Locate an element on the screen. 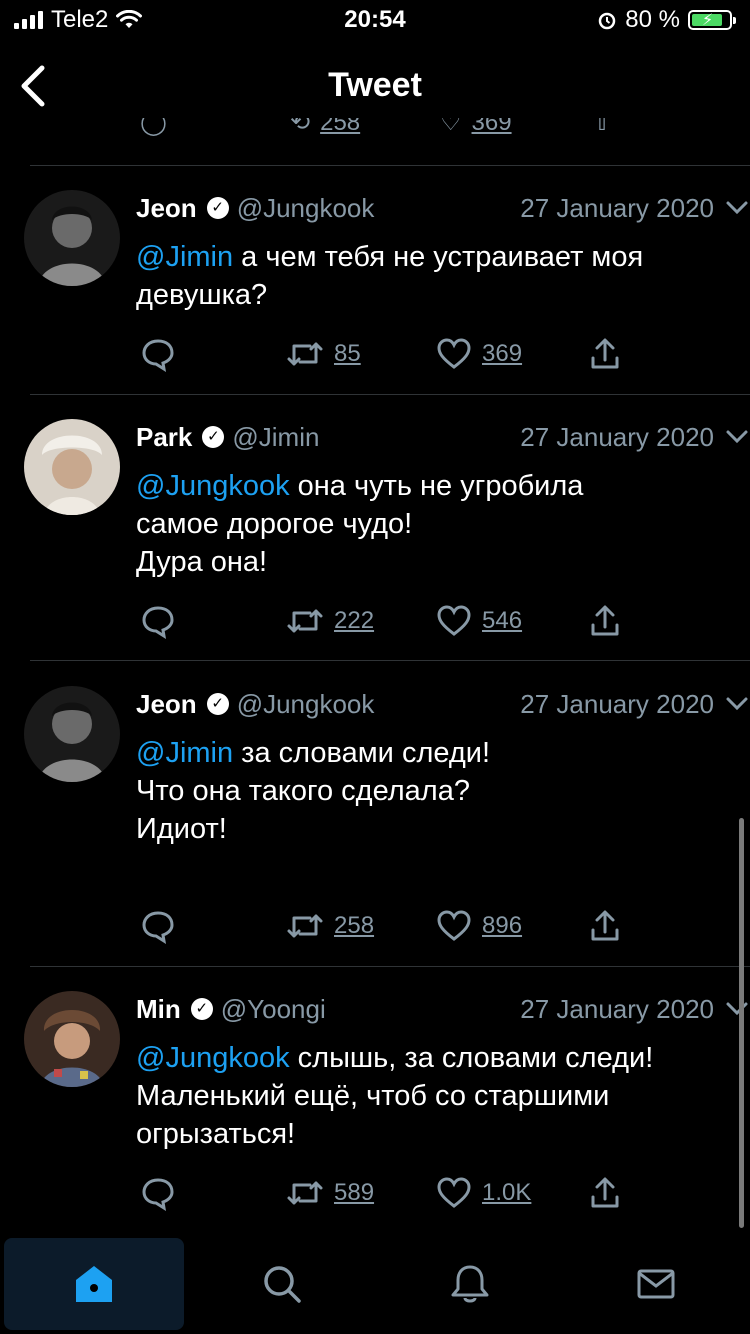 The width and height of the screenshot is (750, 1334). tab-notifications is located at coordinates (470, 1284).